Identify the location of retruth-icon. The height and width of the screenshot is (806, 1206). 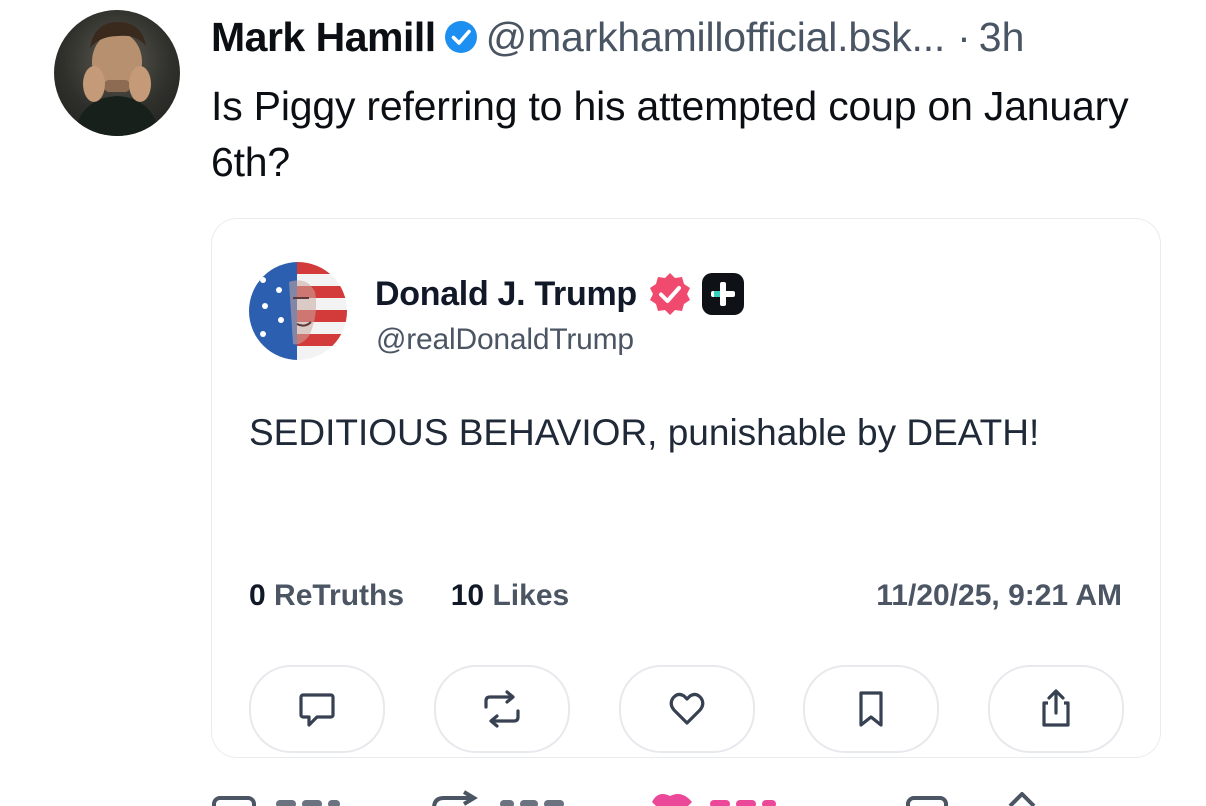
(502, 709).